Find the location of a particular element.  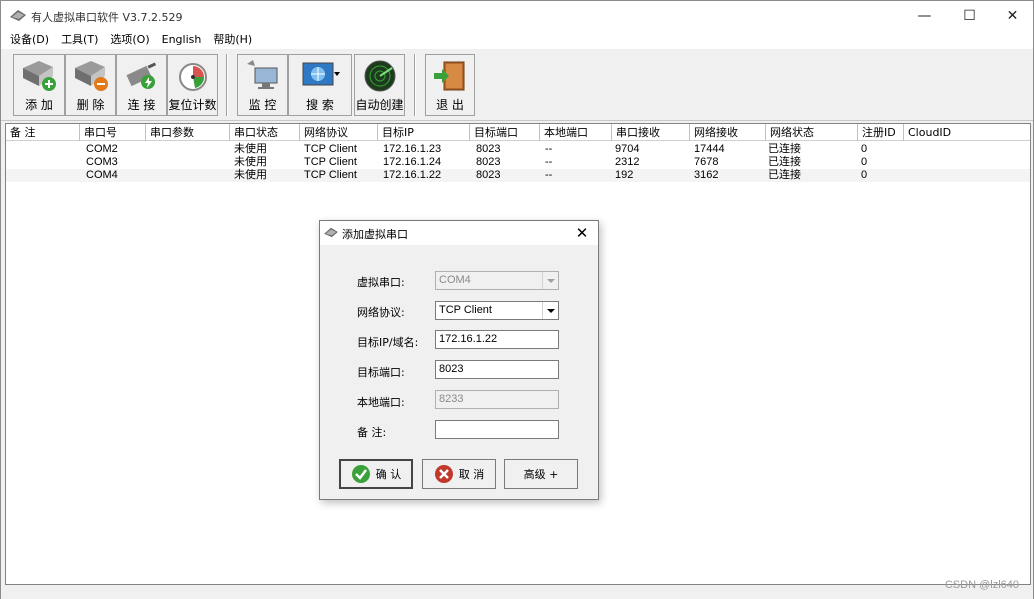

auto-create-button: 自动创建 is located at coordinates (379, 85).